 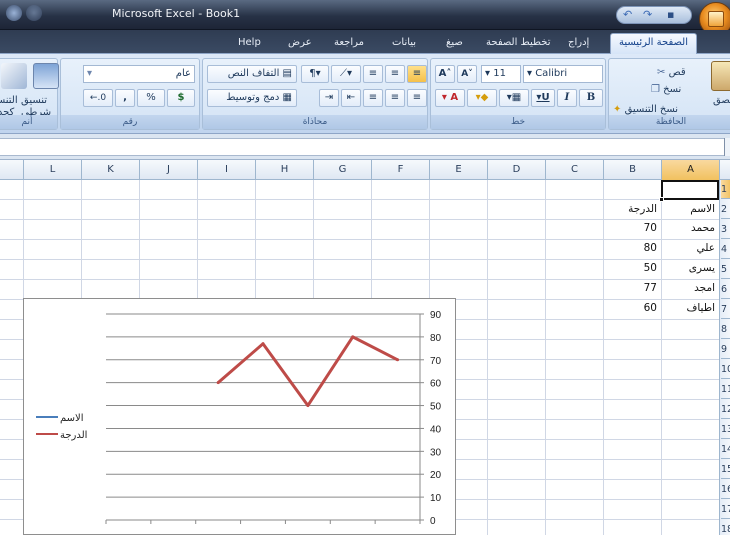 What do you see at coordinates (690, 248) in the screenshot?
I see `cell-name: علي` at bounding box center [690, 248].